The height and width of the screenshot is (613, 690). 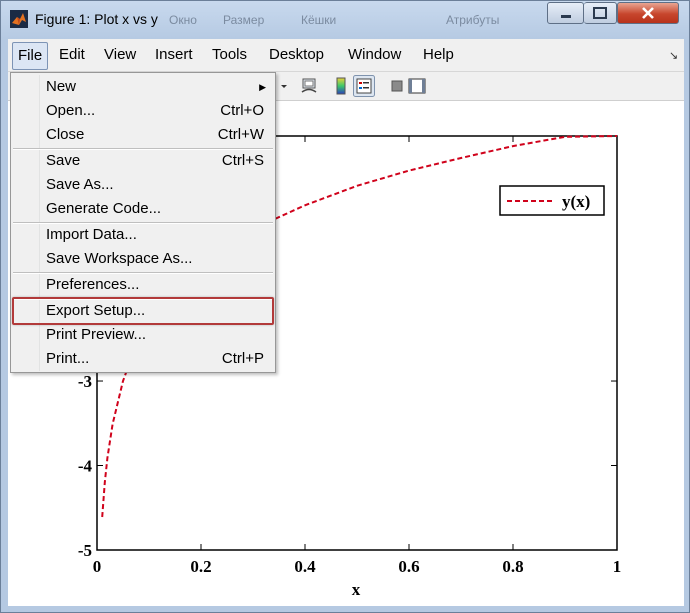 I want to click on menu-item-label: Close, so click(x=65, y=134).